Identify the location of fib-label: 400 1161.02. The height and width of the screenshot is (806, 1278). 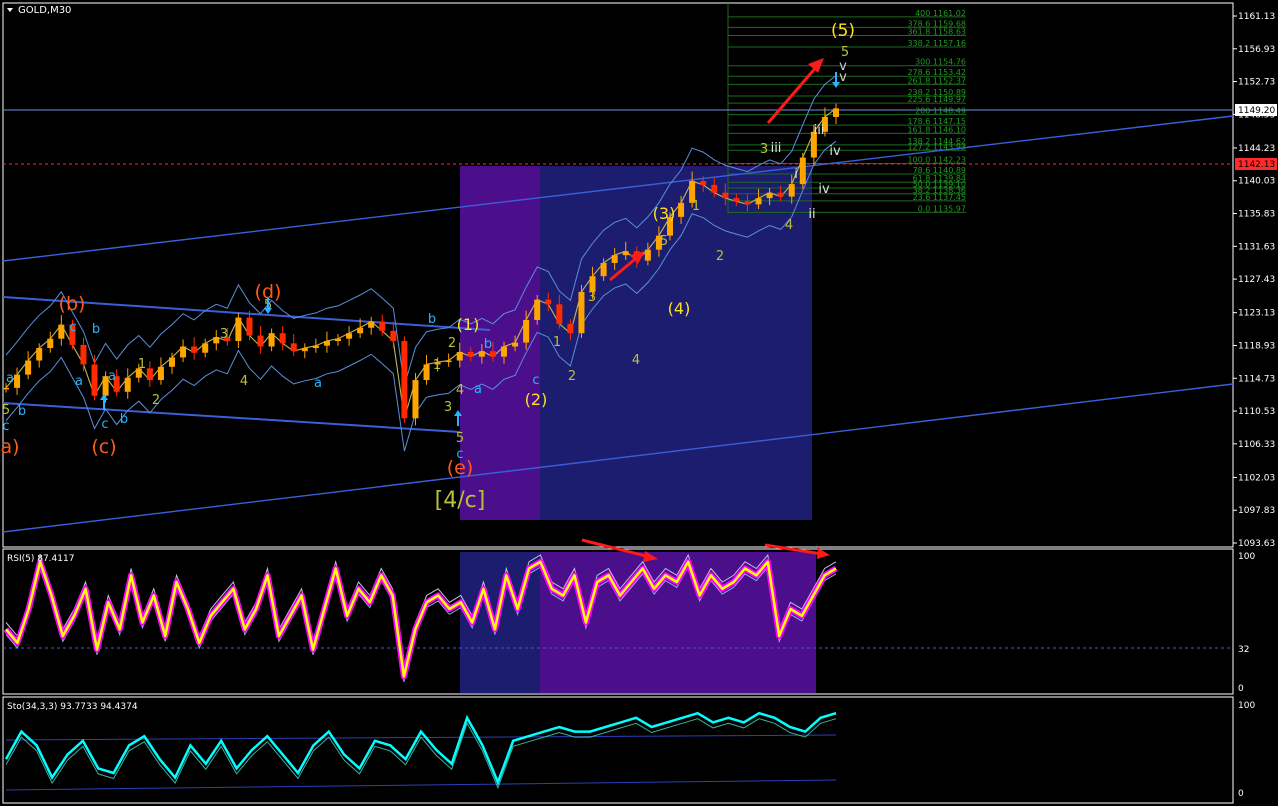
(940, 13).